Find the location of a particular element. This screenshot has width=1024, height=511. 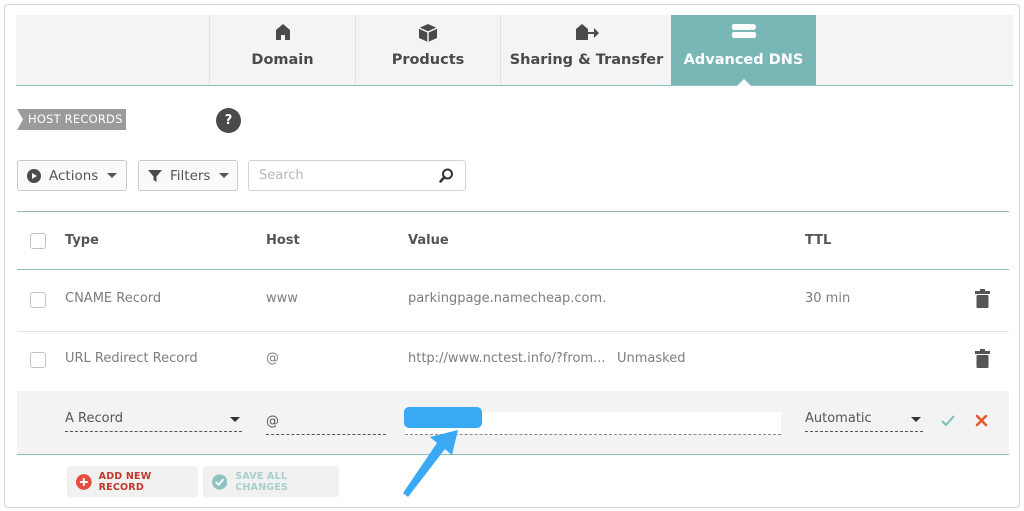

house-icon is located at coordinates (282, 33).